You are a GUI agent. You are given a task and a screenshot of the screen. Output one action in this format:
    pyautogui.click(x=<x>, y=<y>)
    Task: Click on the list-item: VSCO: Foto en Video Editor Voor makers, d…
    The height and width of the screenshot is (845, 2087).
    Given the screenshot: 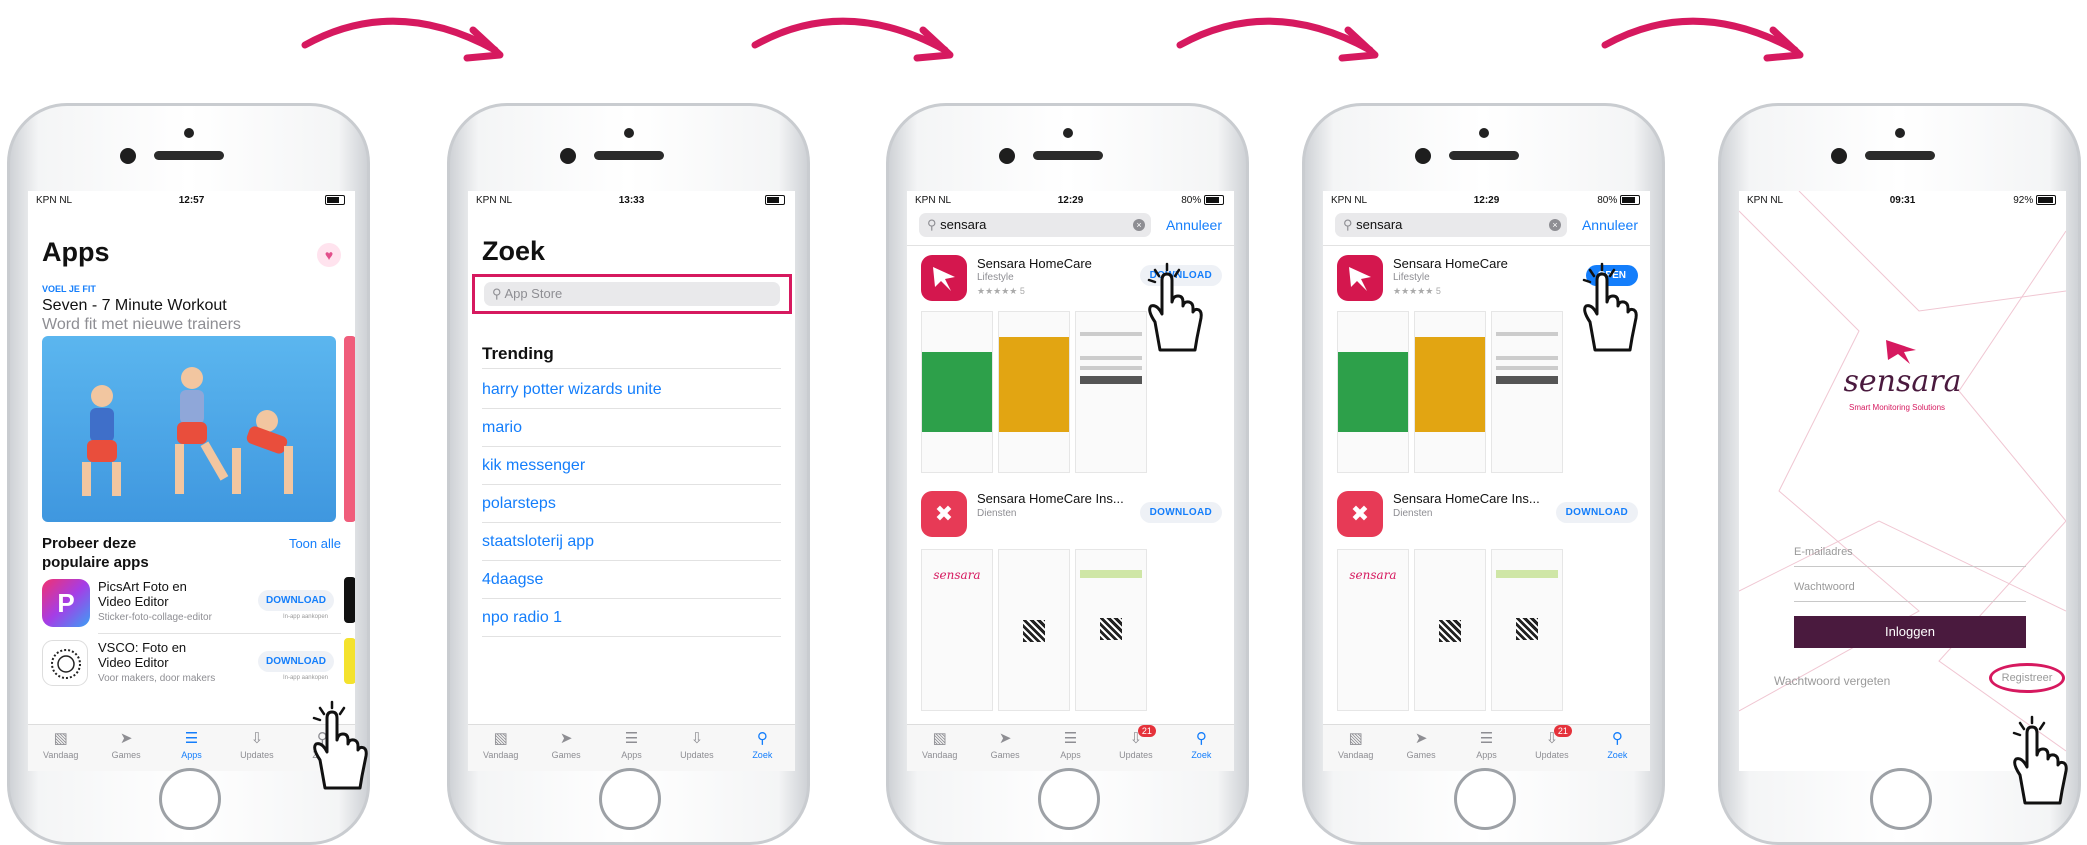 What is the action you would take?
    pyautogui.click(x=192, y=664)
    